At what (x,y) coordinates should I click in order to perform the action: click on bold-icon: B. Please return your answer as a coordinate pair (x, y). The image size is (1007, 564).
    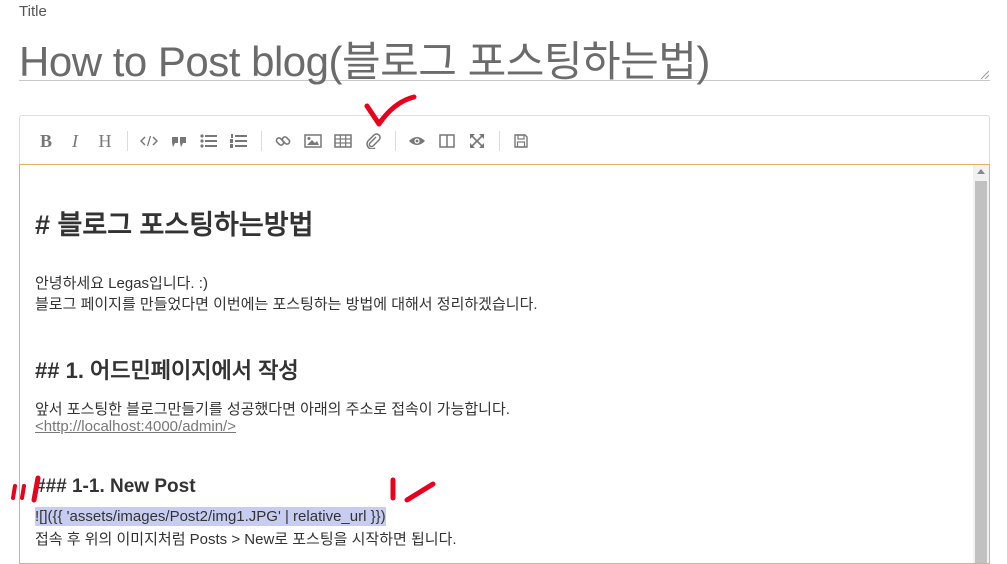
    Looking at the image, I should click on (45, 140).